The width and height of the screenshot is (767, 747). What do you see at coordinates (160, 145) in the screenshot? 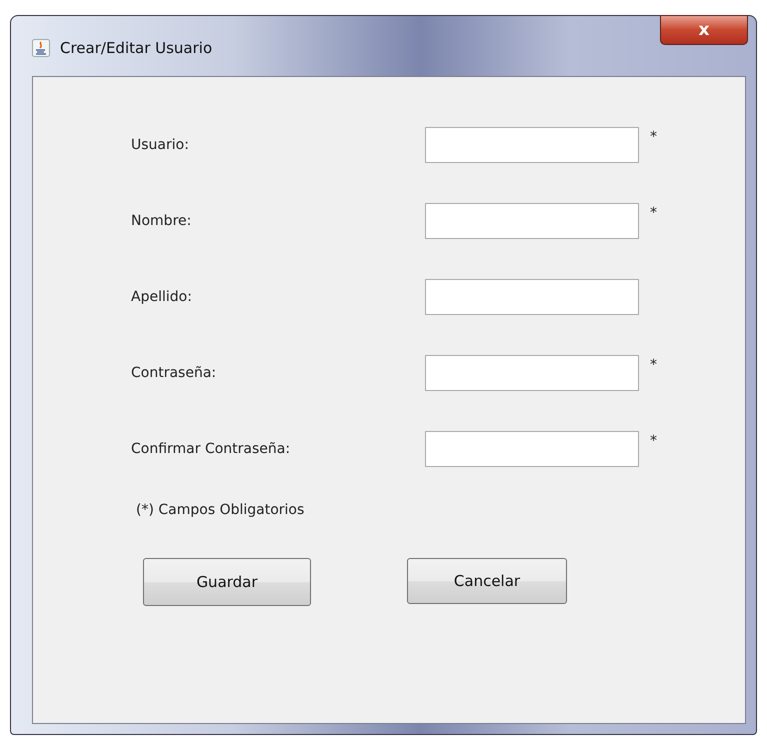
I see `field-label: Usuario:` at bounding box center [160, 145].